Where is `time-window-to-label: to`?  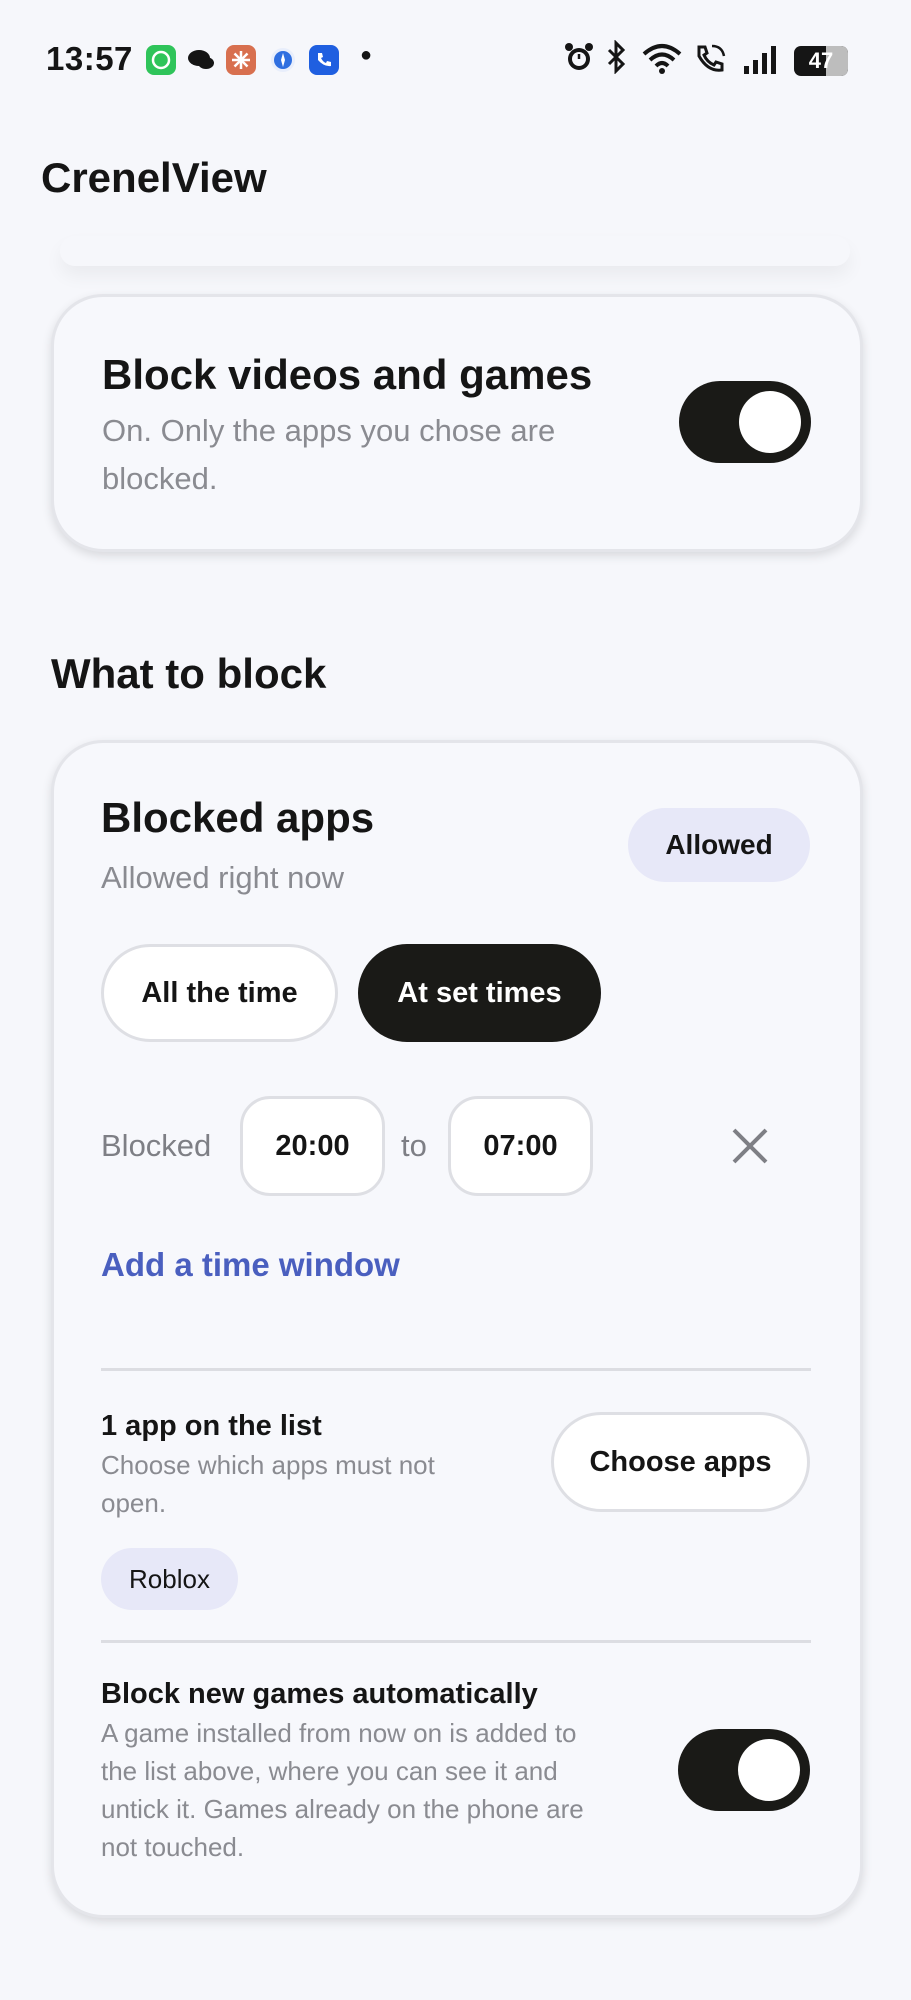 time-window-to-label: to is located at coordinates (414, 1145).